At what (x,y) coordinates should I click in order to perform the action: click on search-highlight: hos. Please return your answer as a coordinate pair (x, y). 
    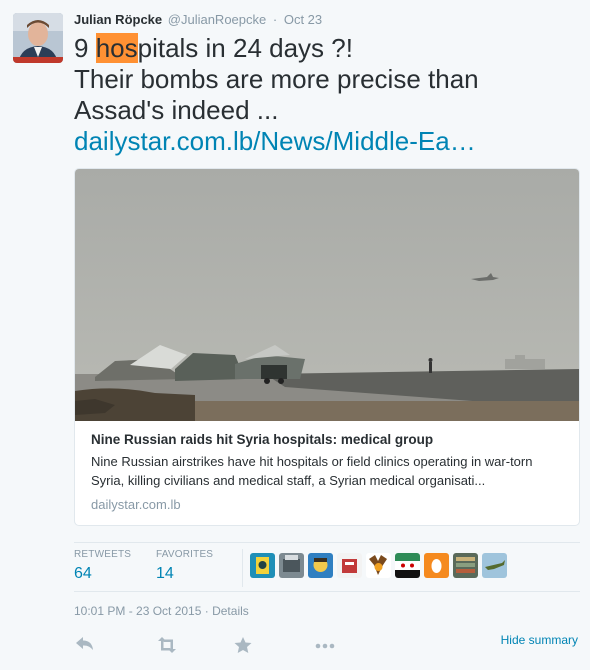
    Looking at the image, I should click on (116, 48).